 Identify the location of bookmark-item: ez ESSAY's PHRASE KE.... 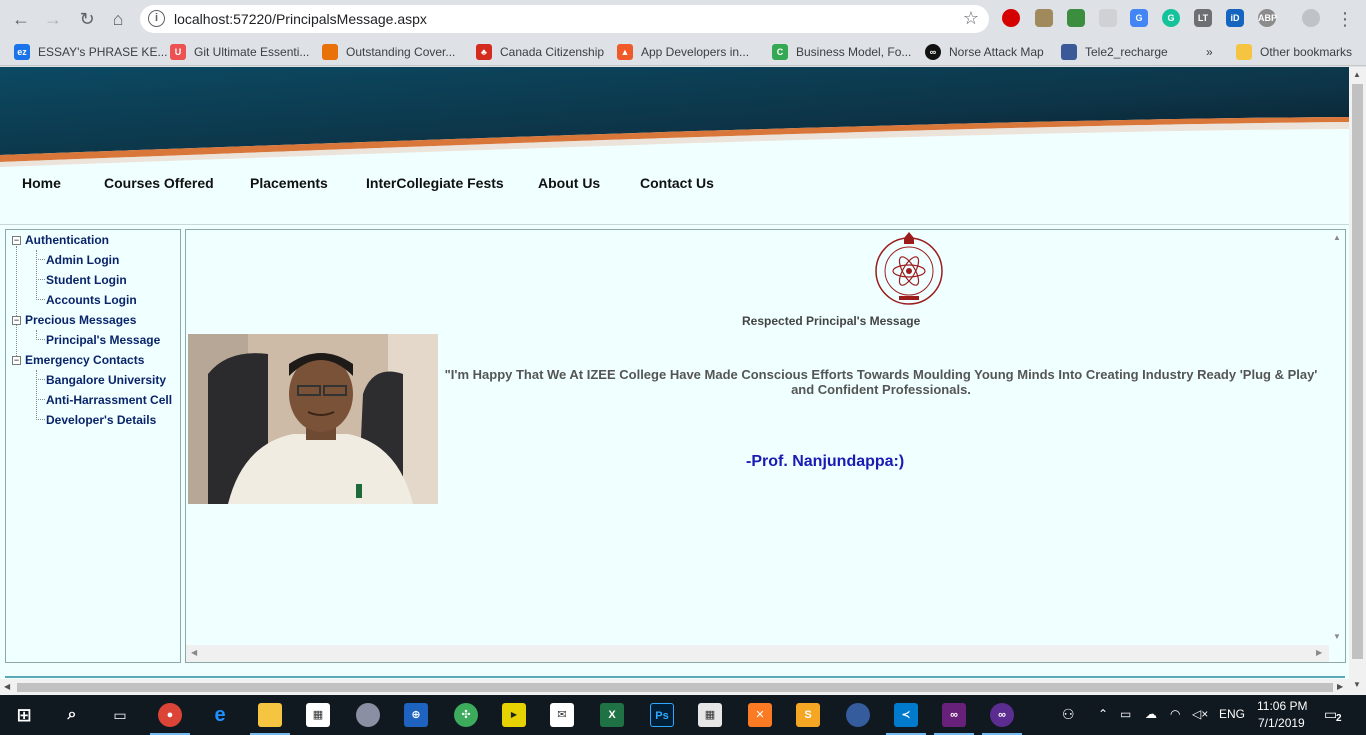
(90, 52).